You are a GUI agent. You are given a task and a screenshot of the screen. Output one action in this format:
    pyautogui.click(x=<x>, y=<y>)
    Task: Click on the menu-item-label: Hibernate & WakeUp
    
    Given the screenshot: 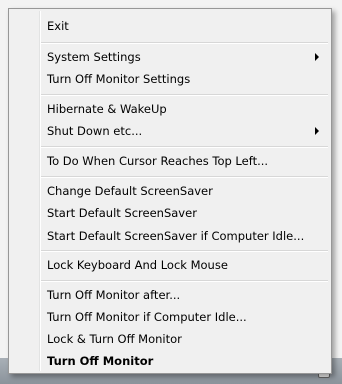 What is the action you would take?
    pyautogui.click(x=107, y=109)
    